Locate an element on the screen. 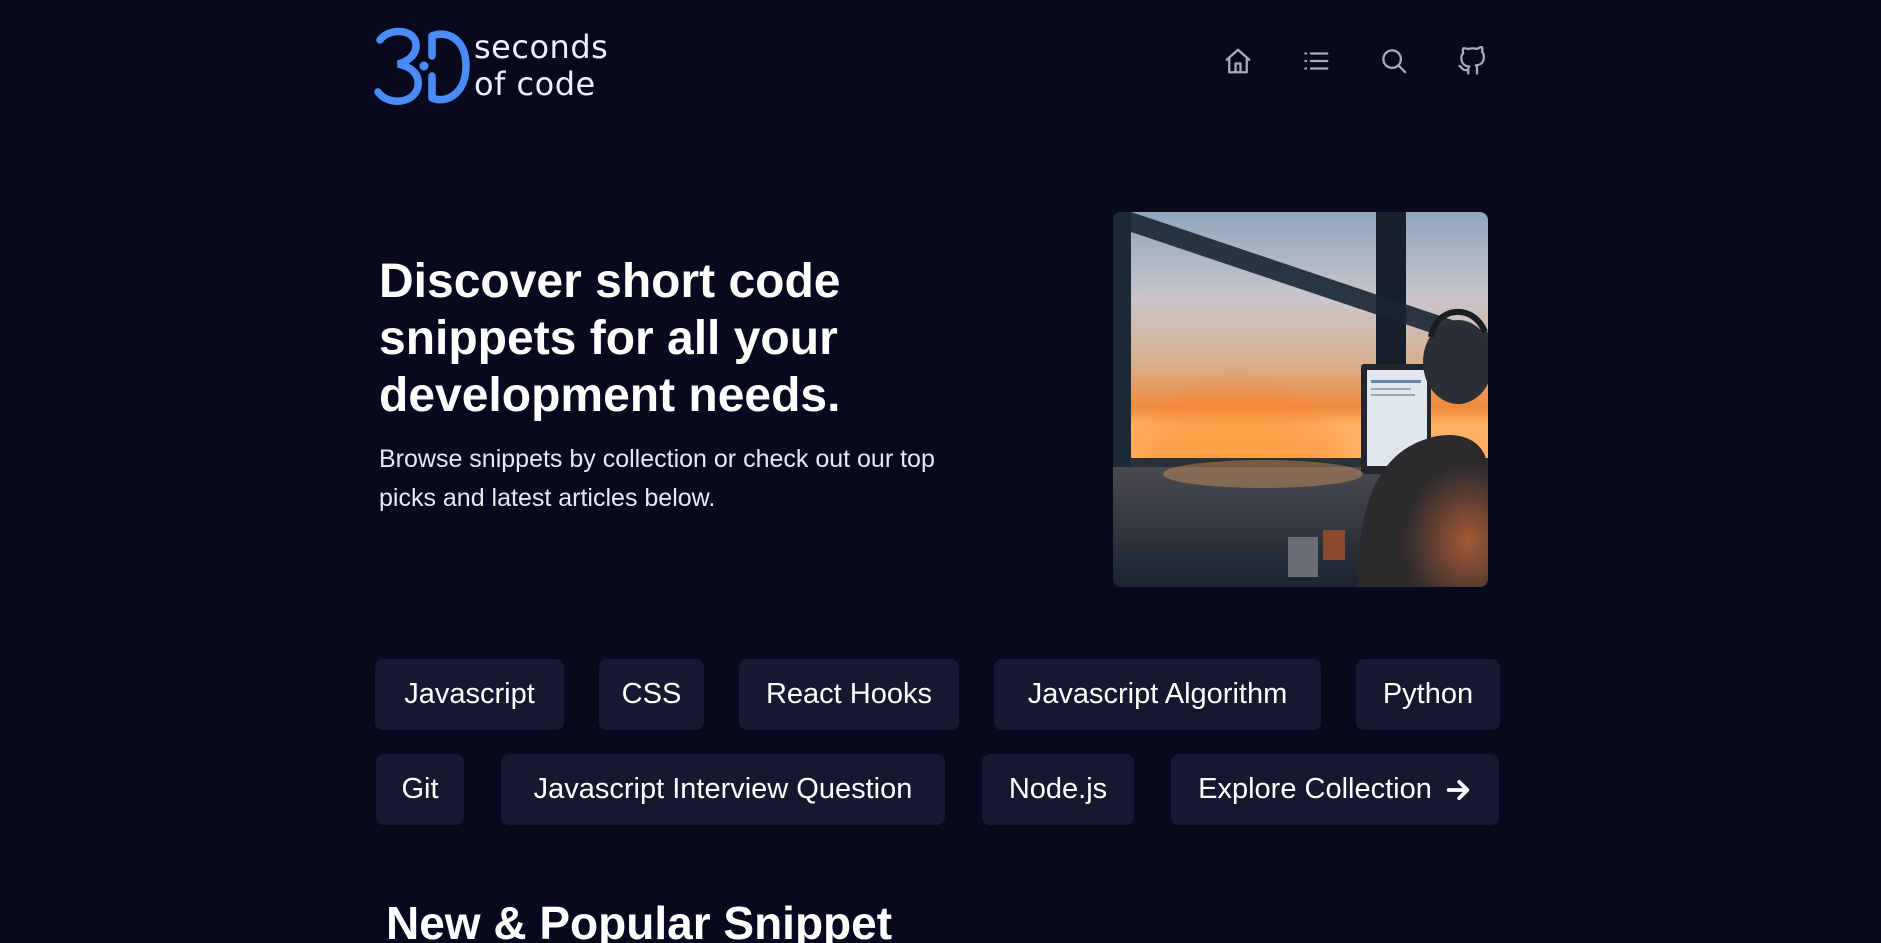 The image size is (1881, 943). logo-text: seconds of code is located at coordinates (541, 66).